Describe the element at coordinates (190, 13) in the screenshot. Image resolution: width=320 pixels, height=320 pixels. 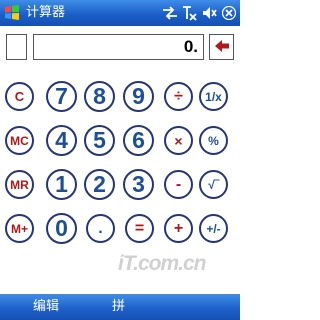
I see `signal-off-icon` at that location.